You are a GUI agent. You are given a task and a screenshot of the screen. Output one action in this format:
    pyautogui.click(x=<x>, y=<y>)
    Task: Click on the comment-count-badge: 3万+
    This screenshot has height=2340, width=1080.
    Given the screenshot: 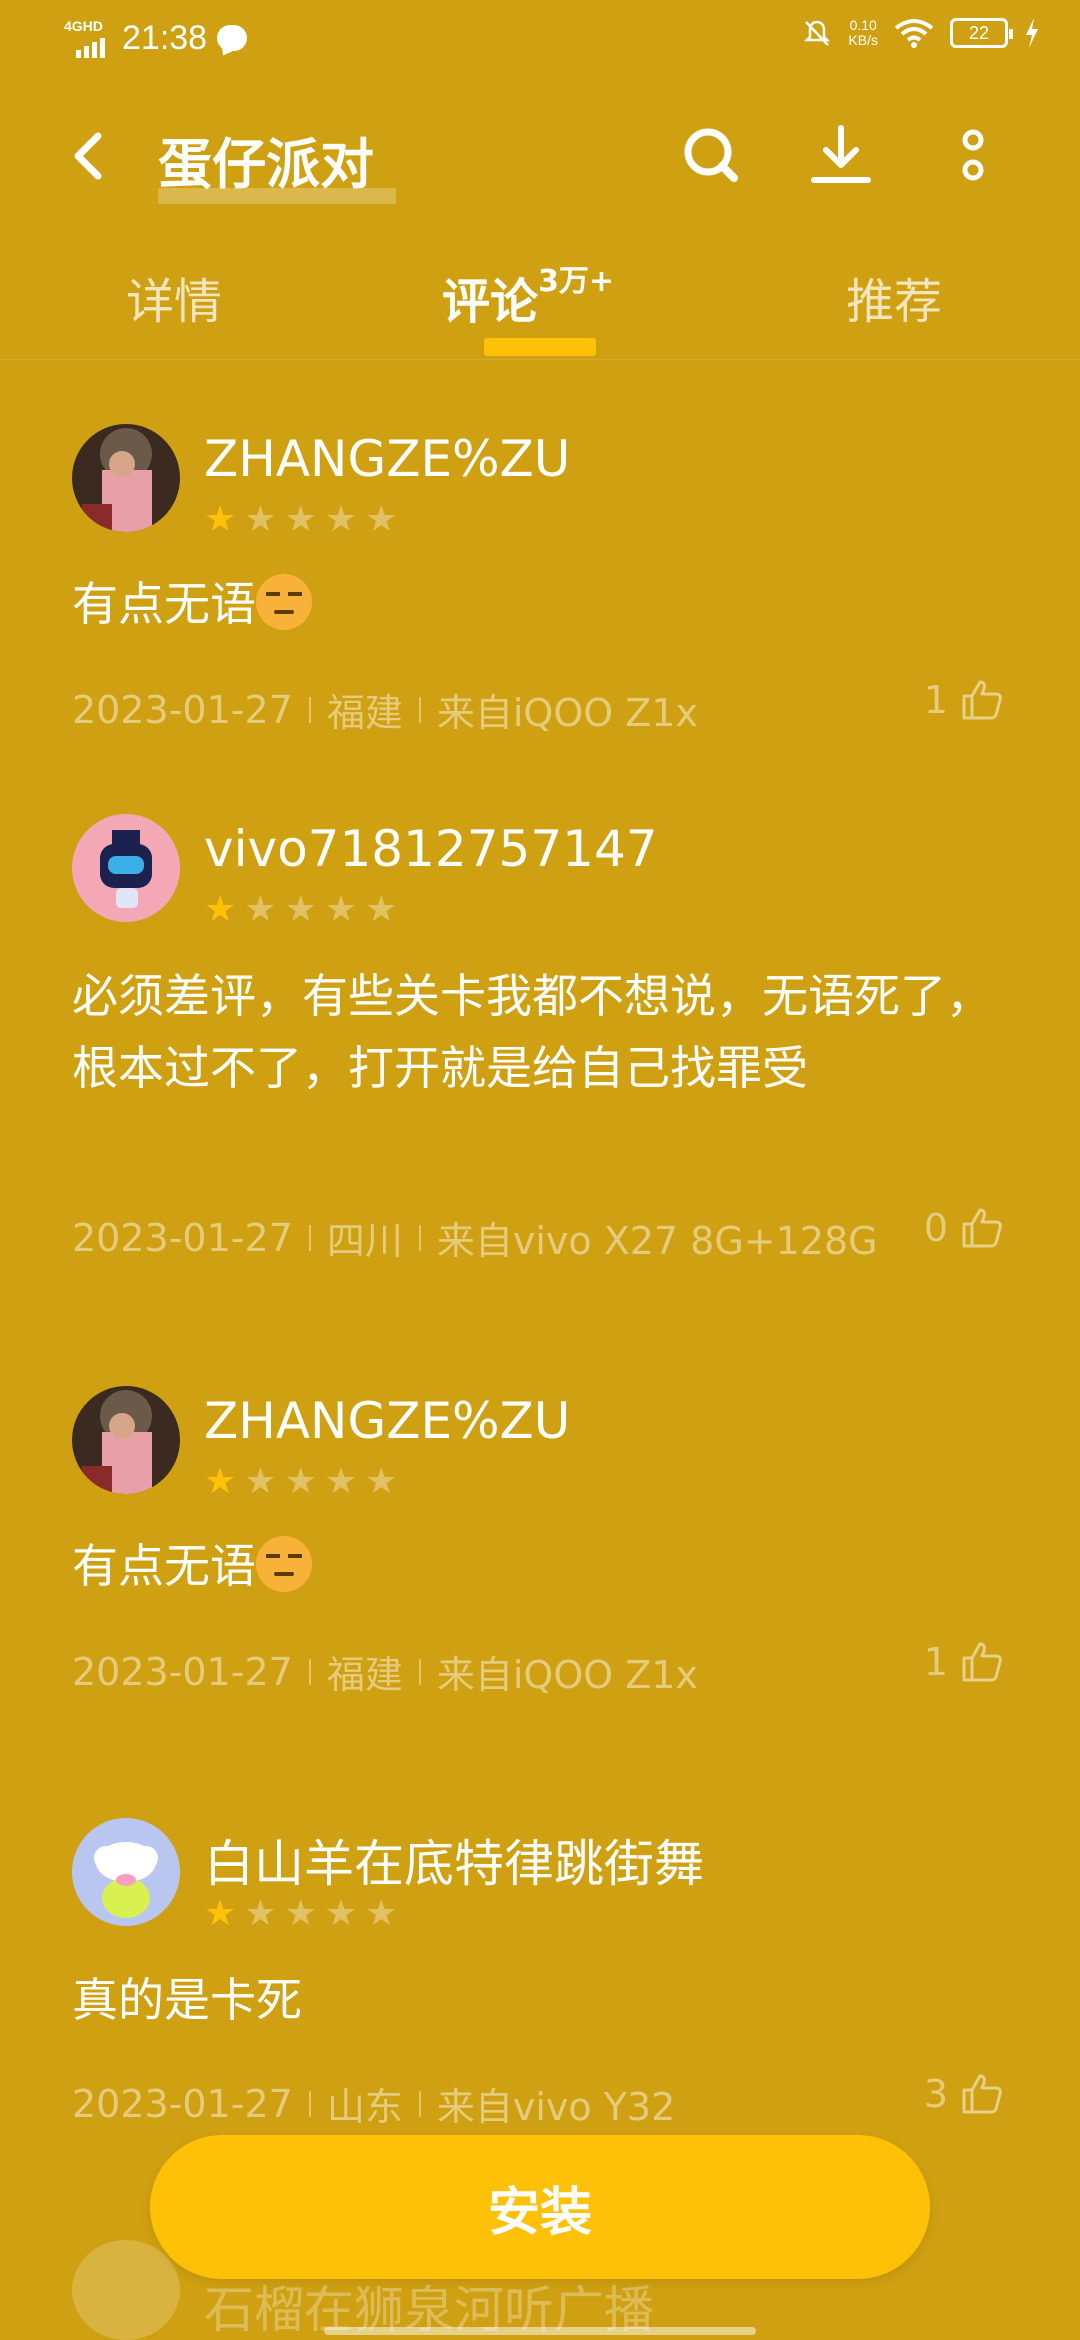 What is the action you would take?
    pyautogui.click(x=576, y=281)
    